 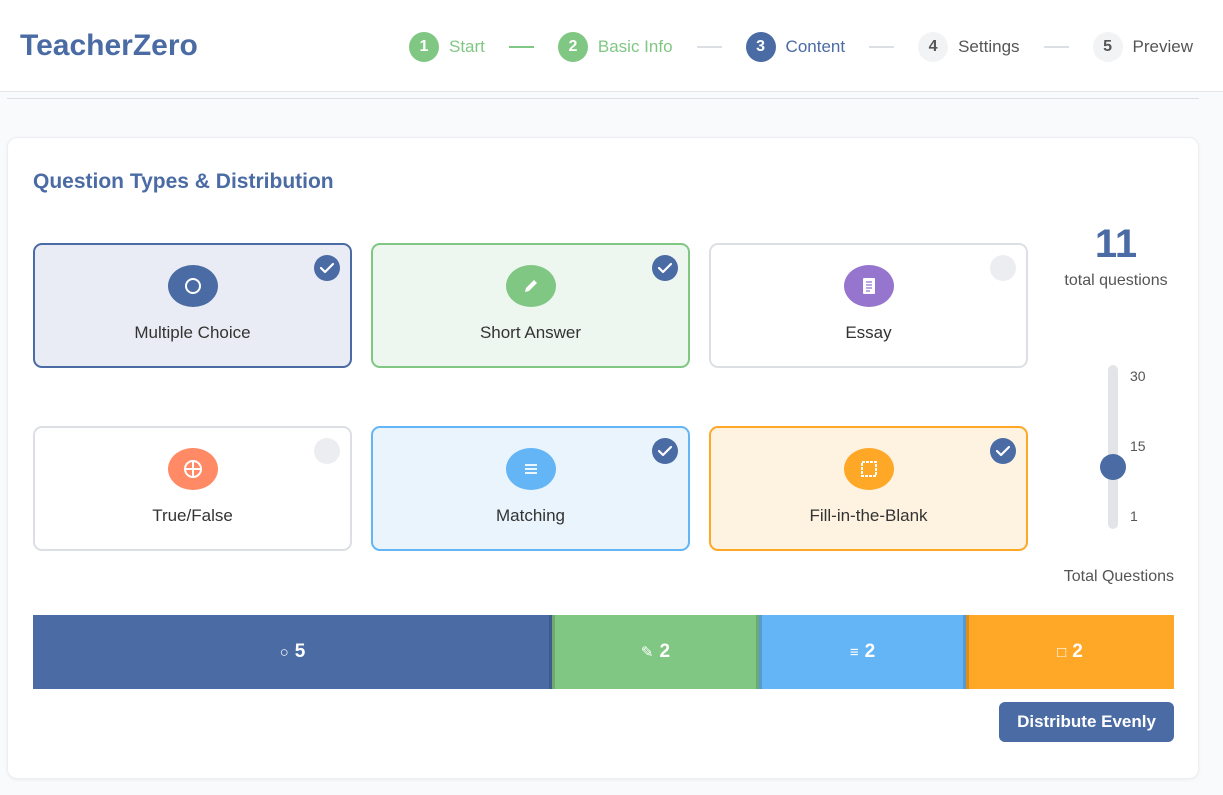 What do you see at coordinates (1138, 376) in the screenshot?
I see `slider-max-label: 30` at bounding box center [1138, 376].